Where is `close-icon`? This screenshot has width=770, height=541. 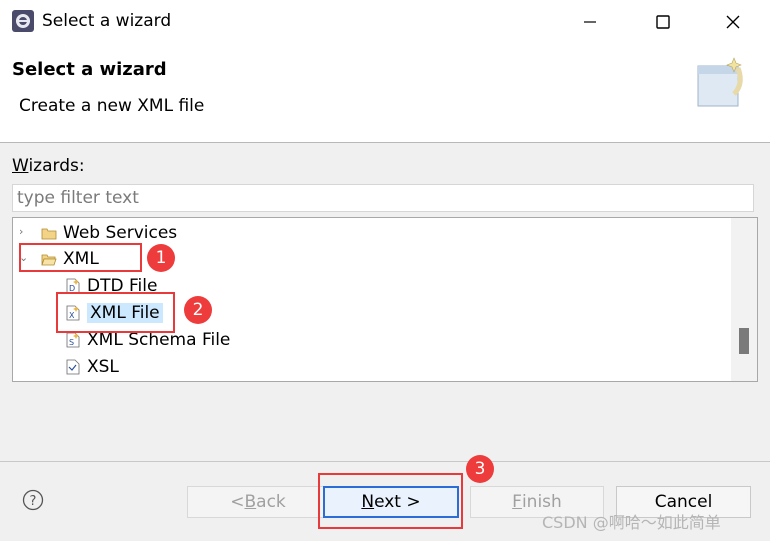 close-icon is located at coordinates (733, 22).